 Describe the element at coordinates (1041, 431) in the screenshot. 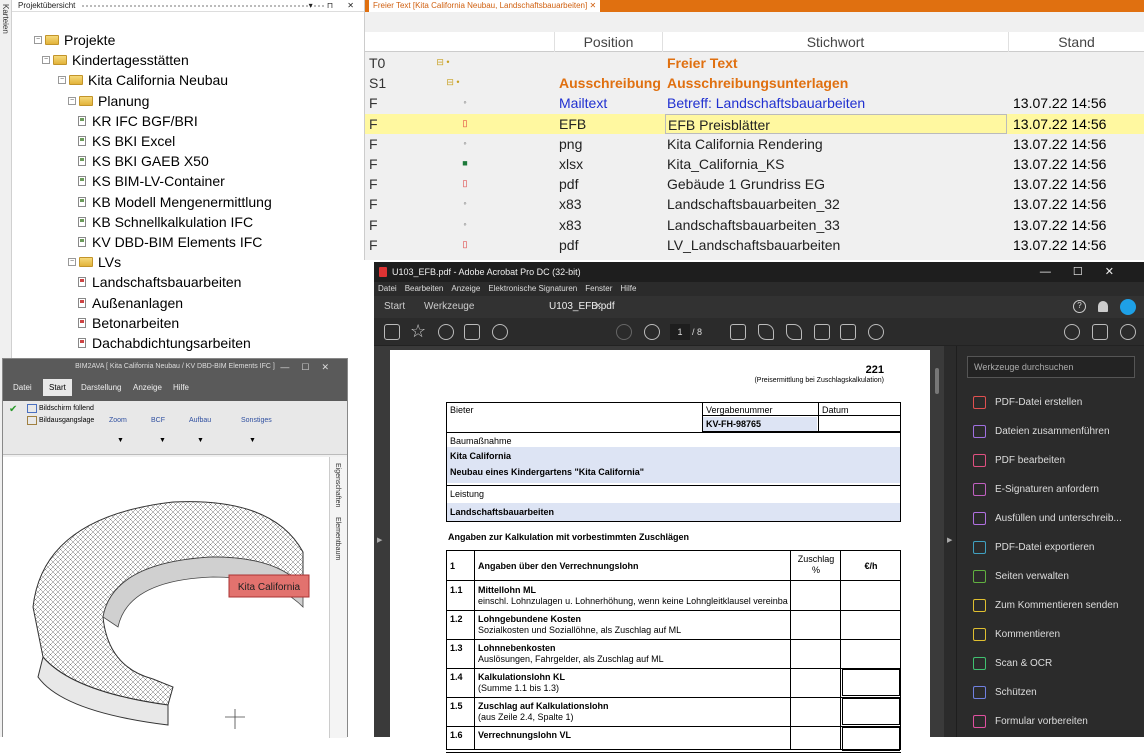

I see `tool-item: Dateien zusammenführen` at that location.